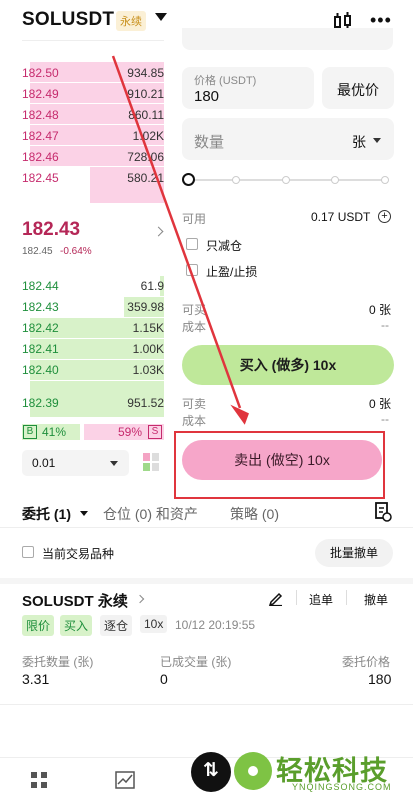 The height and width of the screenshot is (796, 413). I want to click on watermark-logo-dot, so click(253, 771).